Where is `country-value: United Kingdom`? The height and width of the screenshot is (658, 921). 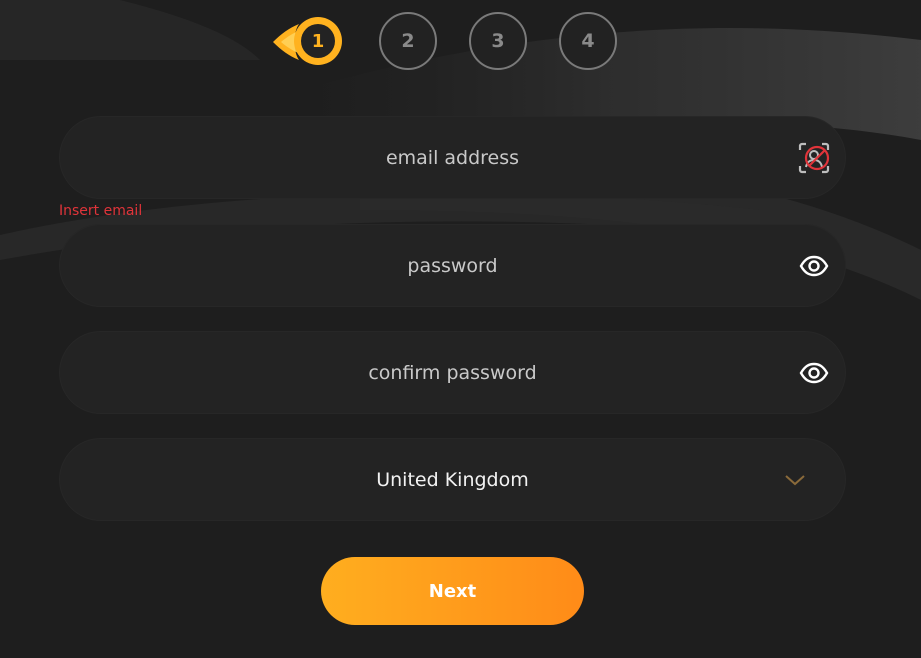
country-value: United Kingdom is located at coordinates (452, 479).